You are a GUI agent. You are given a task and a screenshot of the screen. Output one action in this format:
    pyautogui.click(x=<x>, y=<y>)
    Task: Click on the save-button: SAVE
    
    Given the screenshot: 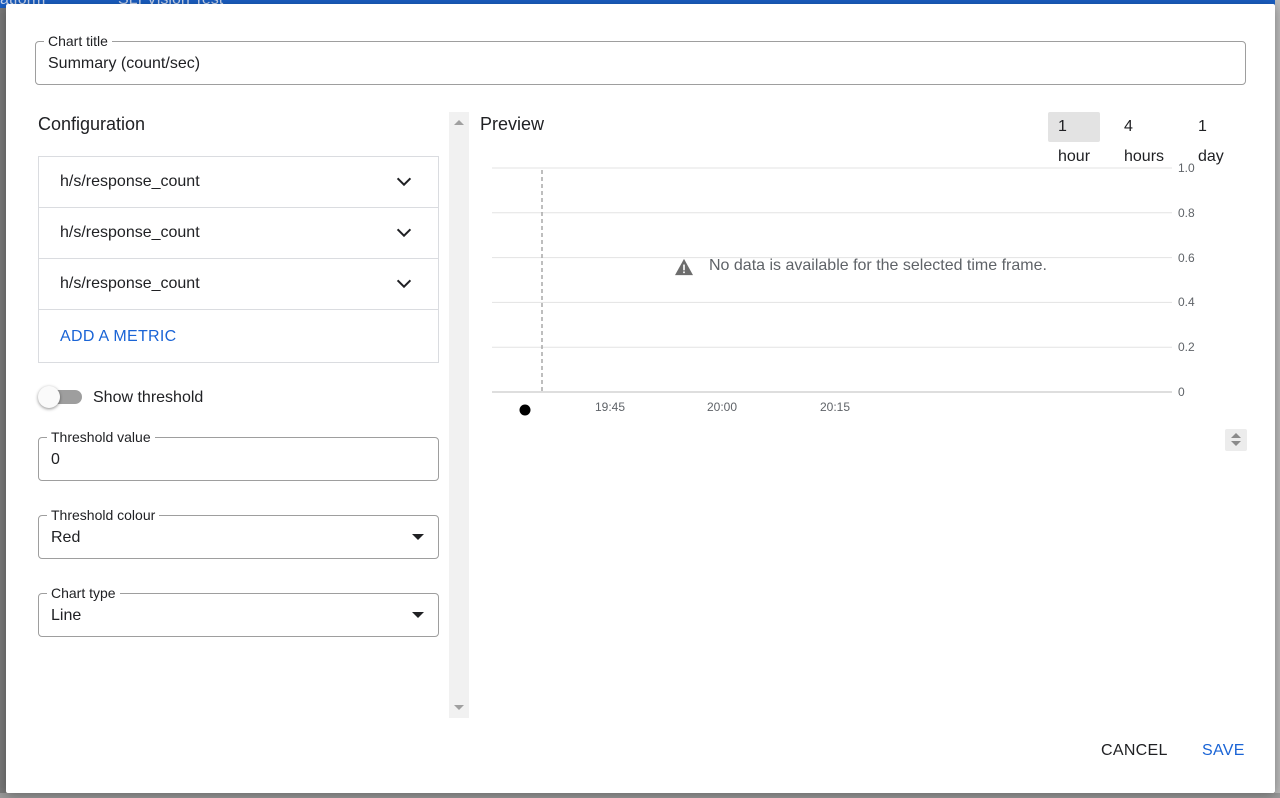 What is the action you would take?
    pyautogui.click(x=1223, y=751)
    